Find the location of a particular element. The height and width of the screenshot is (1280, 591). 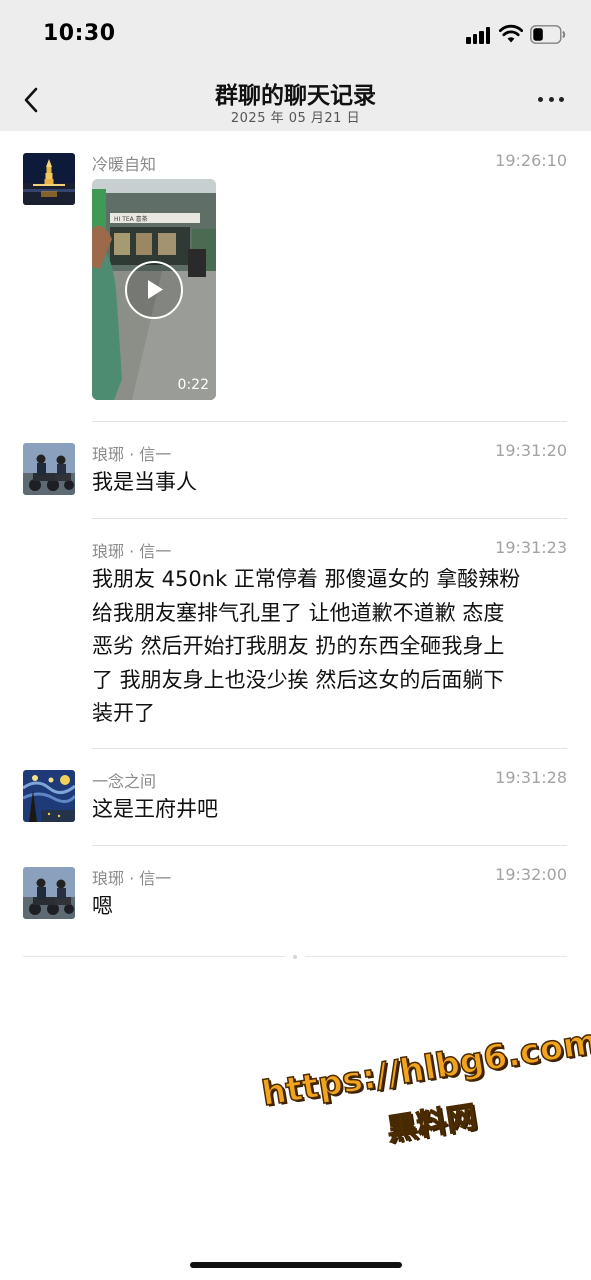

play-button is located at coordinates (154, 290).